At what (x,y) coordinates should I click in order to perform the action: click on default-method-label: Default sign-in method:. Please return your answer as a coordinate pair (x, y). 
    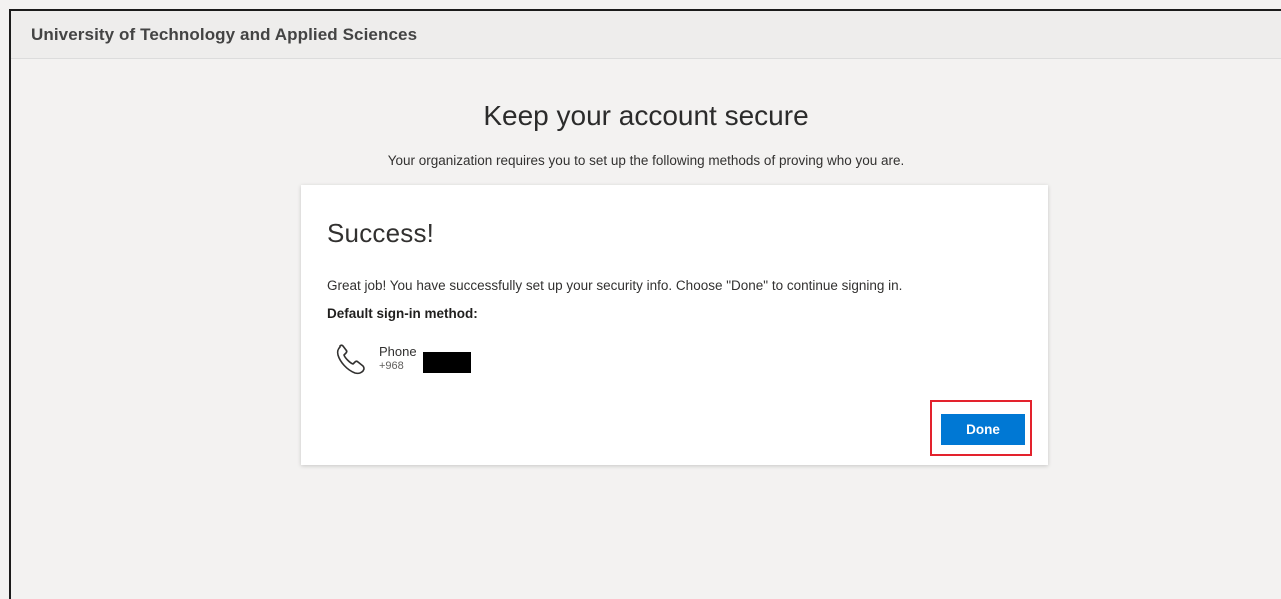
    Looking at the image, I should click on (402, 313).